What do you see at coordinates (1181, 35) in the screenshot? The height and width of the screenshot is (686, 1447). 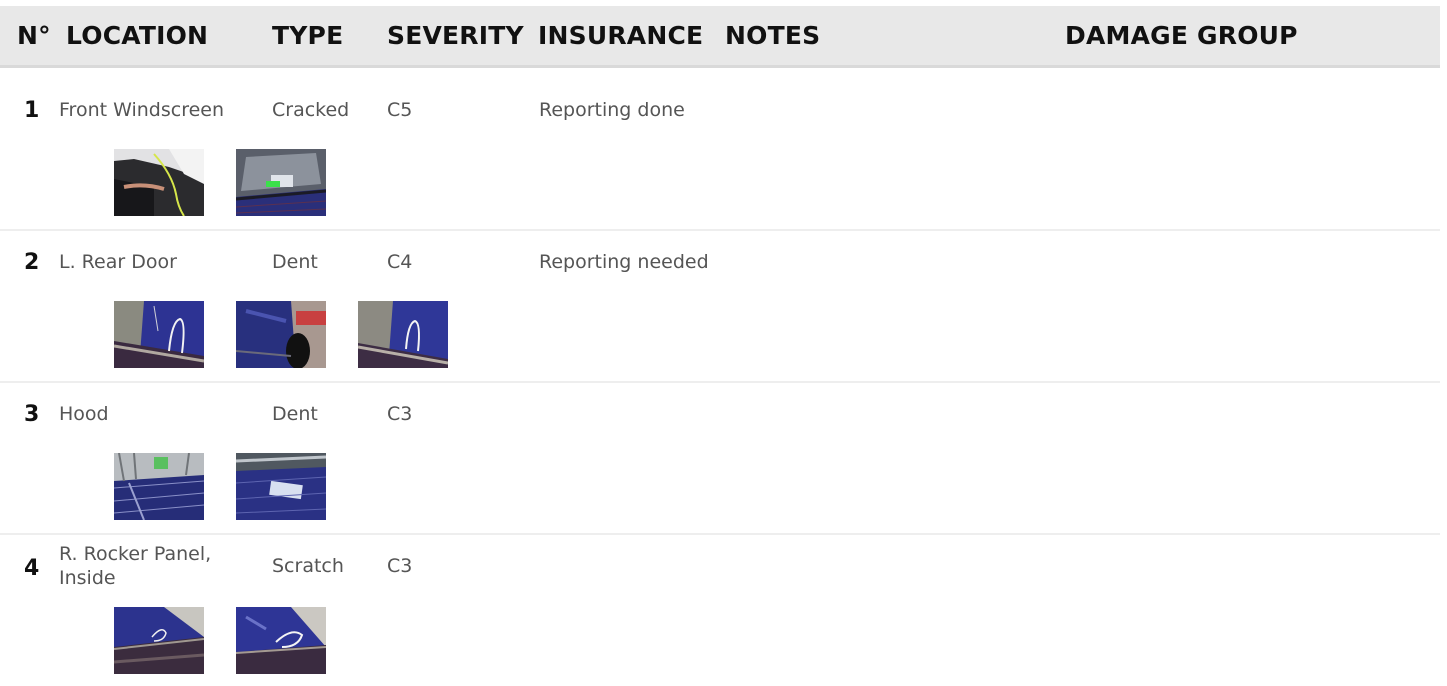 I see `header-damage-group: DAMAGE GROUP` at bounding box center [1181, 35].